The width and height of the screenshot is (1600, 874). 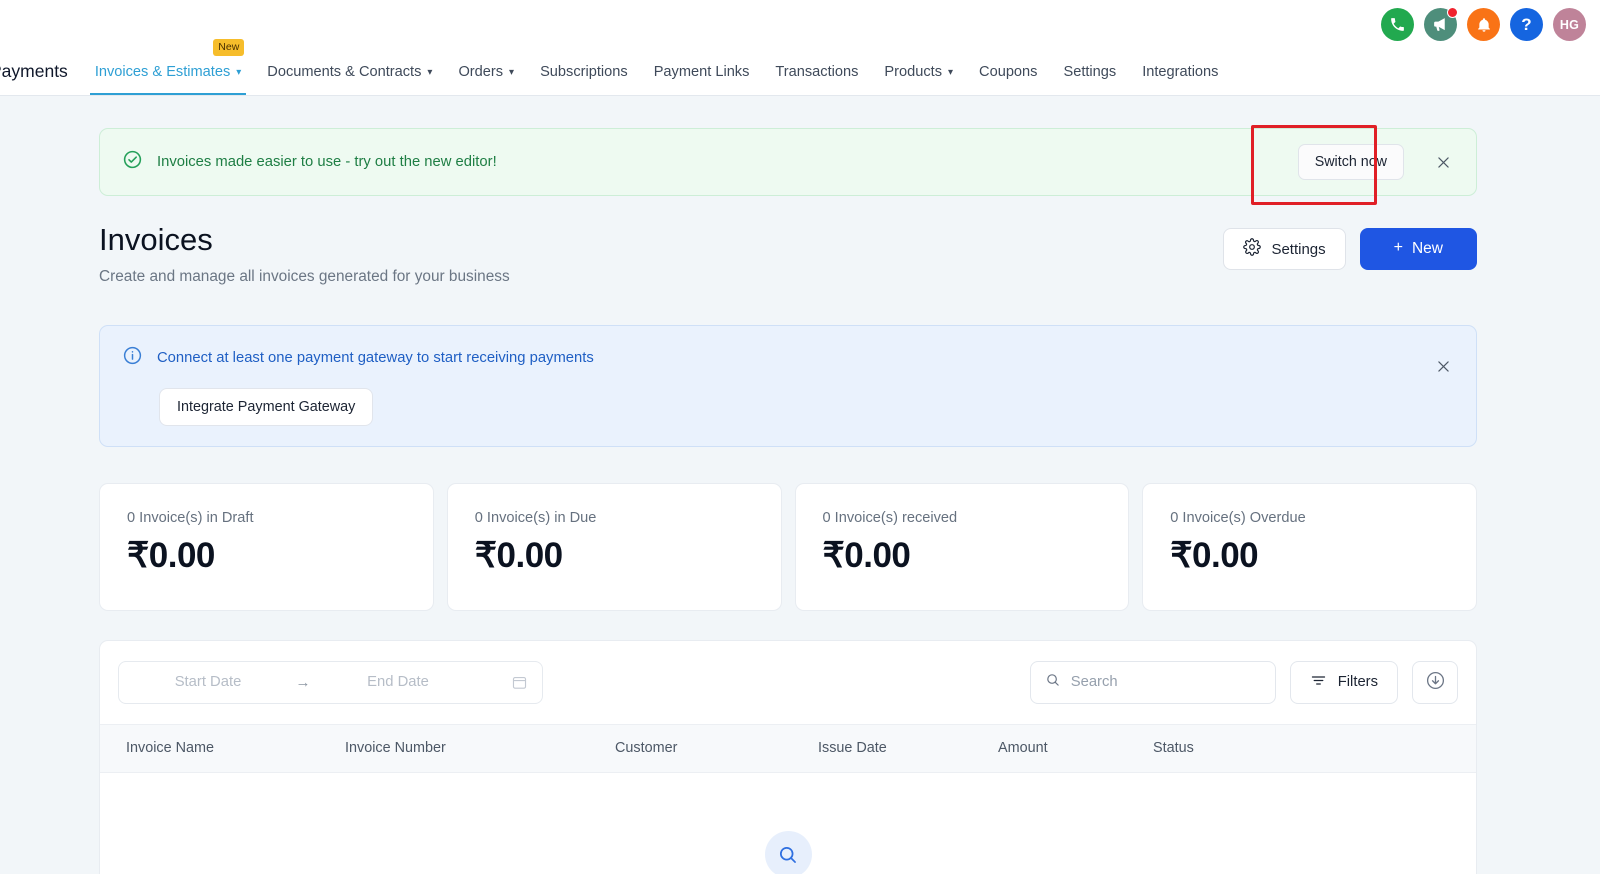 I want to click on nav-item-payment-links: Payment Links, so click(x=702, y=71).